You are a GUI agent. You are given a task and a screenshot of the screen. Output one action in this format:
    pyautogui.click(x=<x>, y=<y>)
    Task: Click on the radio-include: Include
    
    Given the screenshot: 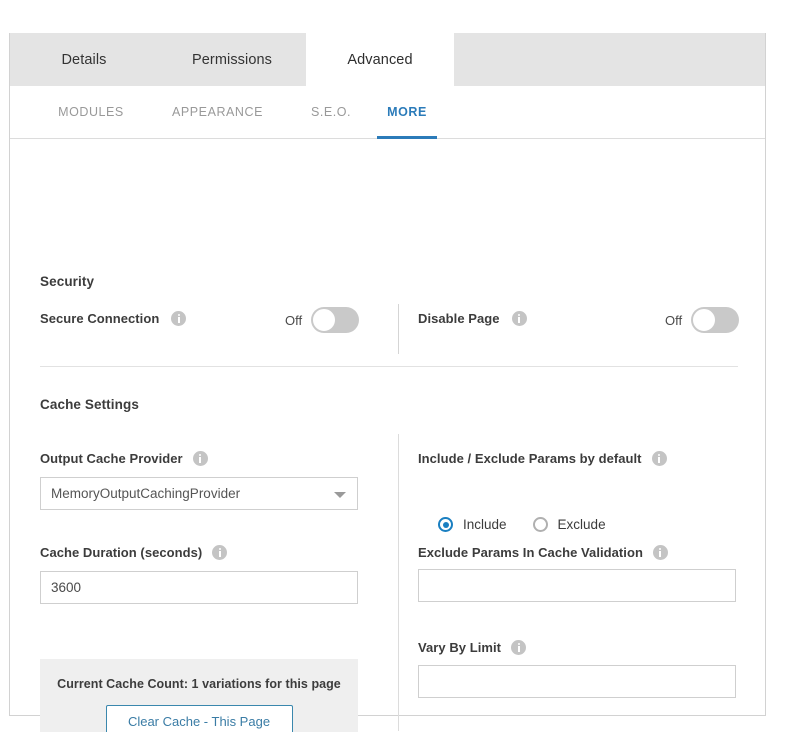 What is the action you would take?
    pyautogui.click(x=472, y=524)
    